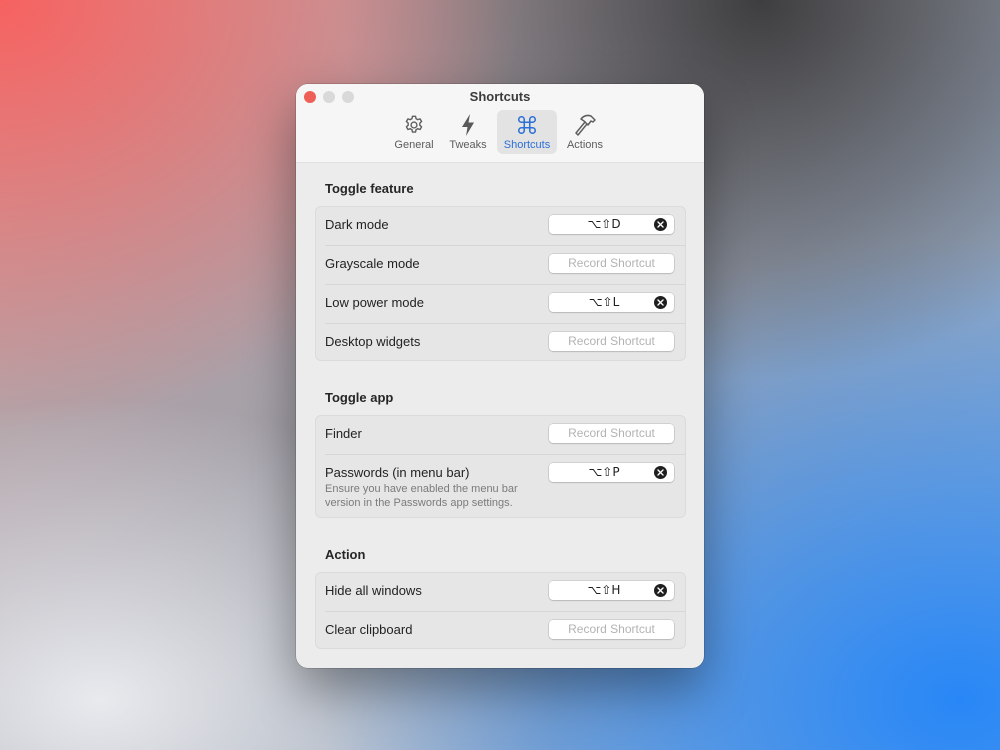 This screenshot has height=750, width=1000. Describe the element at coordinates (500, 226) in the screenshot. I see `shortcut-row-dark-mode: Dark mode ⌥⇧D` at that location.